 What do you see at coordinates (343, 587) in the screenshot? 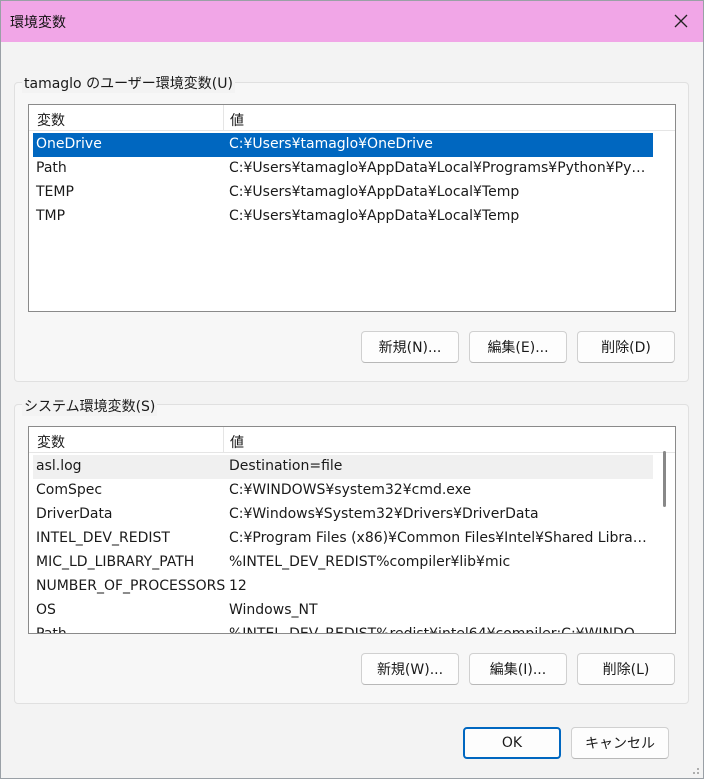
I see `table-row: NUMBER_OF_PROCESSORS 12` at bounding box center [343, 587].